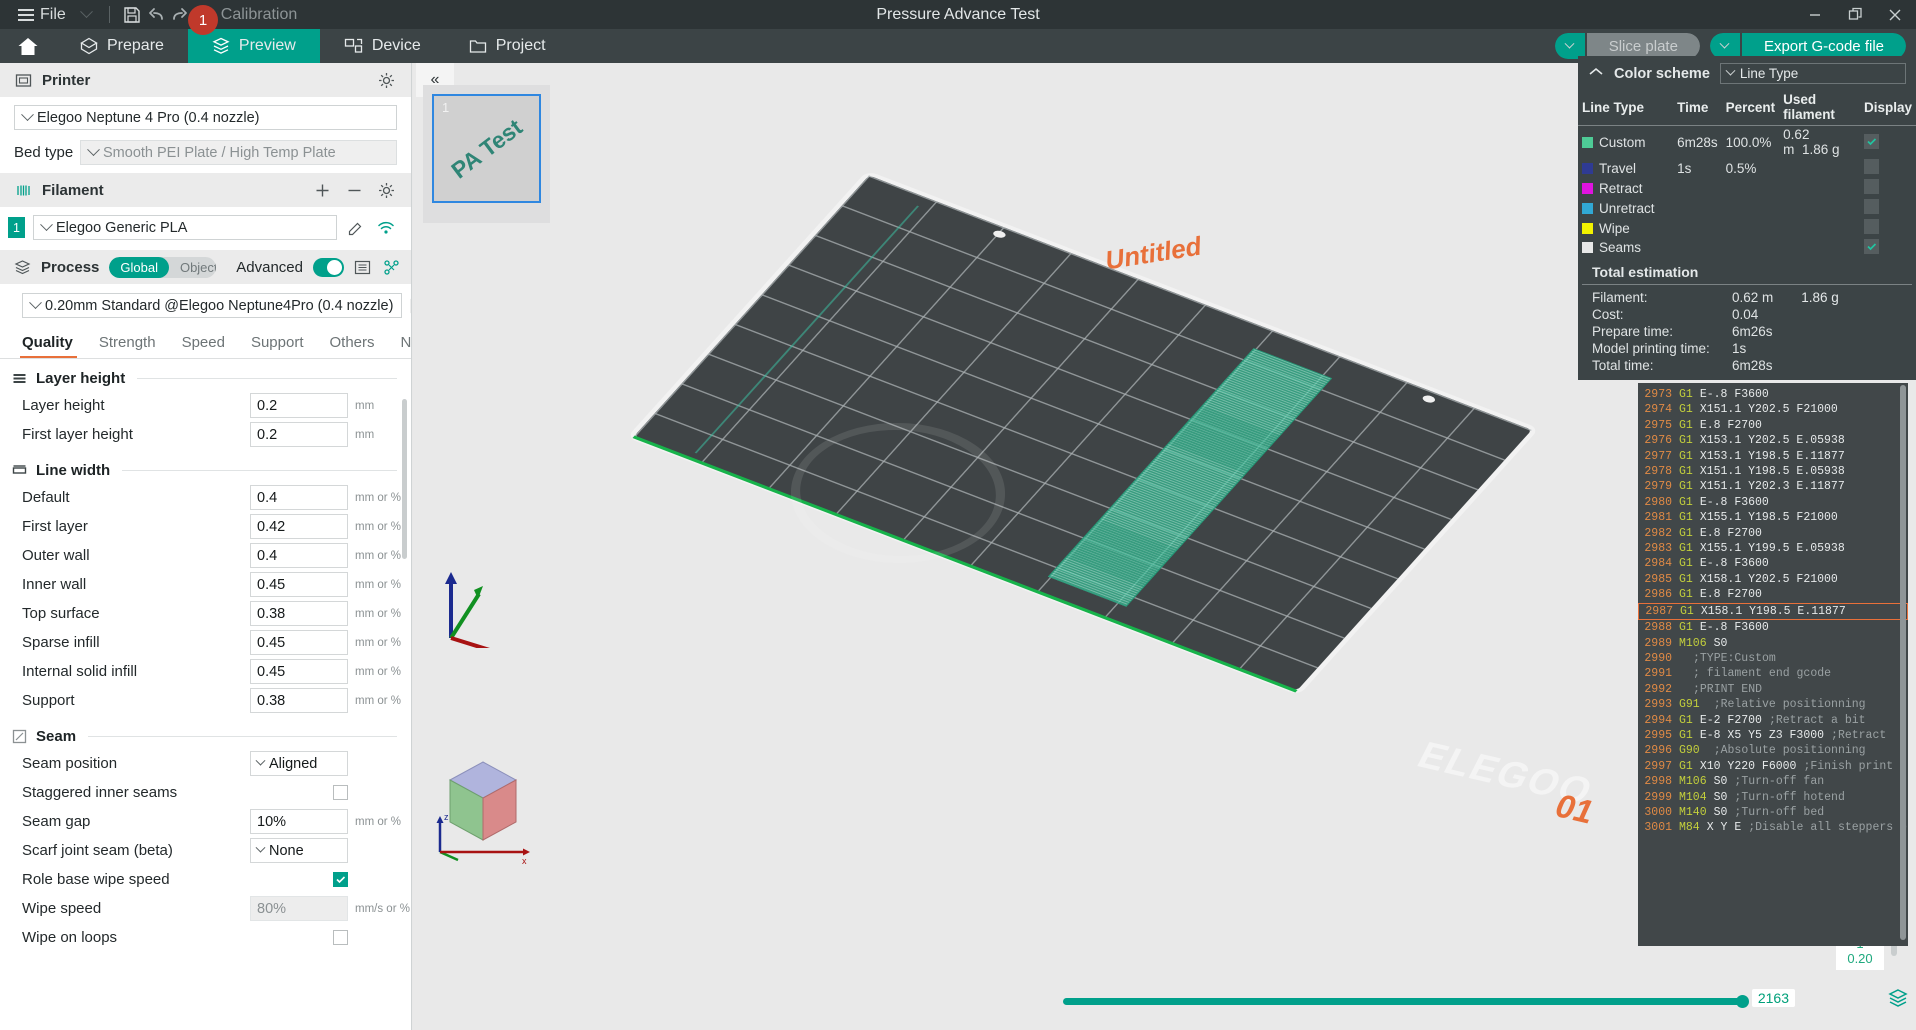  Describe the element at coordinates (363, 267) in the screenshot. I see `parameter-list-icon` at that location.